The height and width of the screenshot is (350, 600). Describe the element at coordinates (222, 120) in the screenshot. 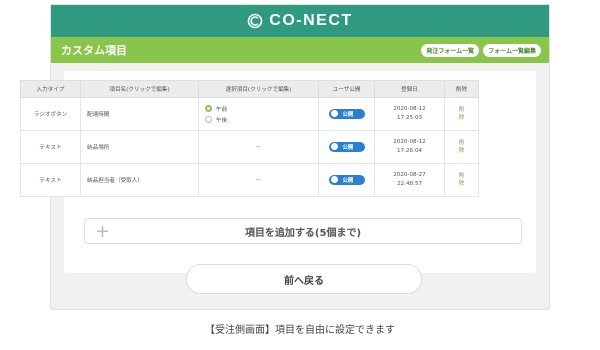

I see `option-label: 午後` at that location.